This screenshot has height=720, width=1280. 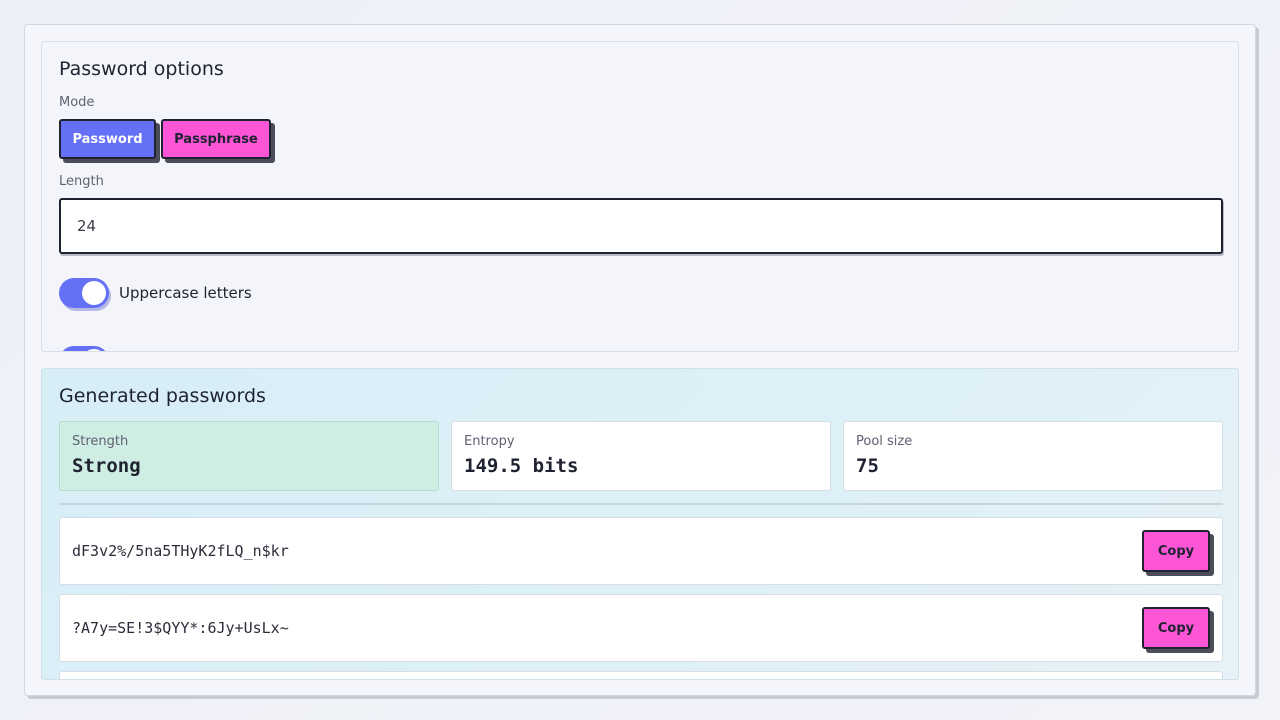 I want to click on generated-title: Generated passwords, so click(x=162, y=396).